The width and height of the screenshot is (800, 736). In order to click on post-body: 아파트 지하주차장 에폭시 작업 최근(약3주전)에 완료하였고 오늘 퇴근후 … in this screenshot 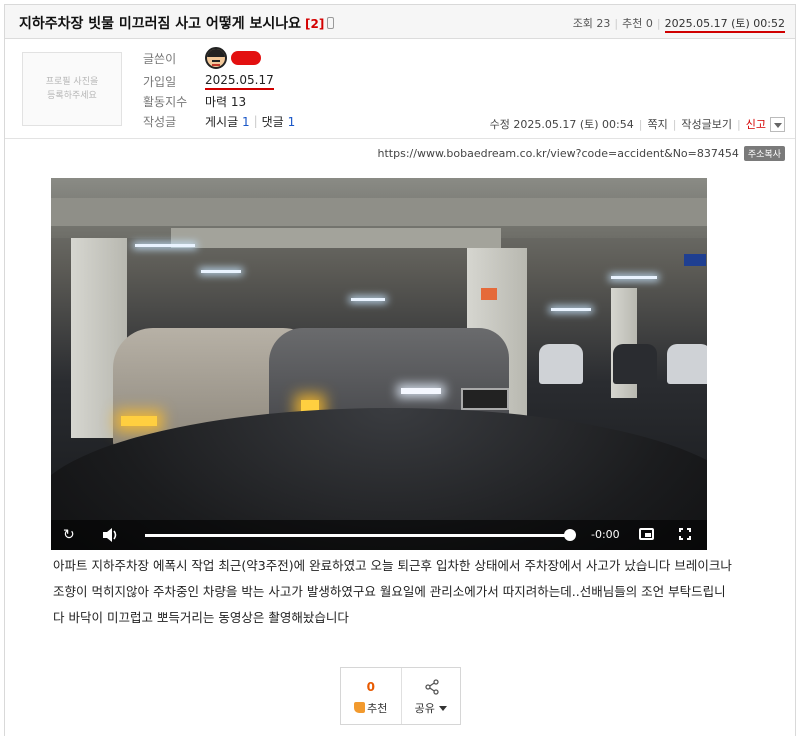, I will do `click(409, 592)`.